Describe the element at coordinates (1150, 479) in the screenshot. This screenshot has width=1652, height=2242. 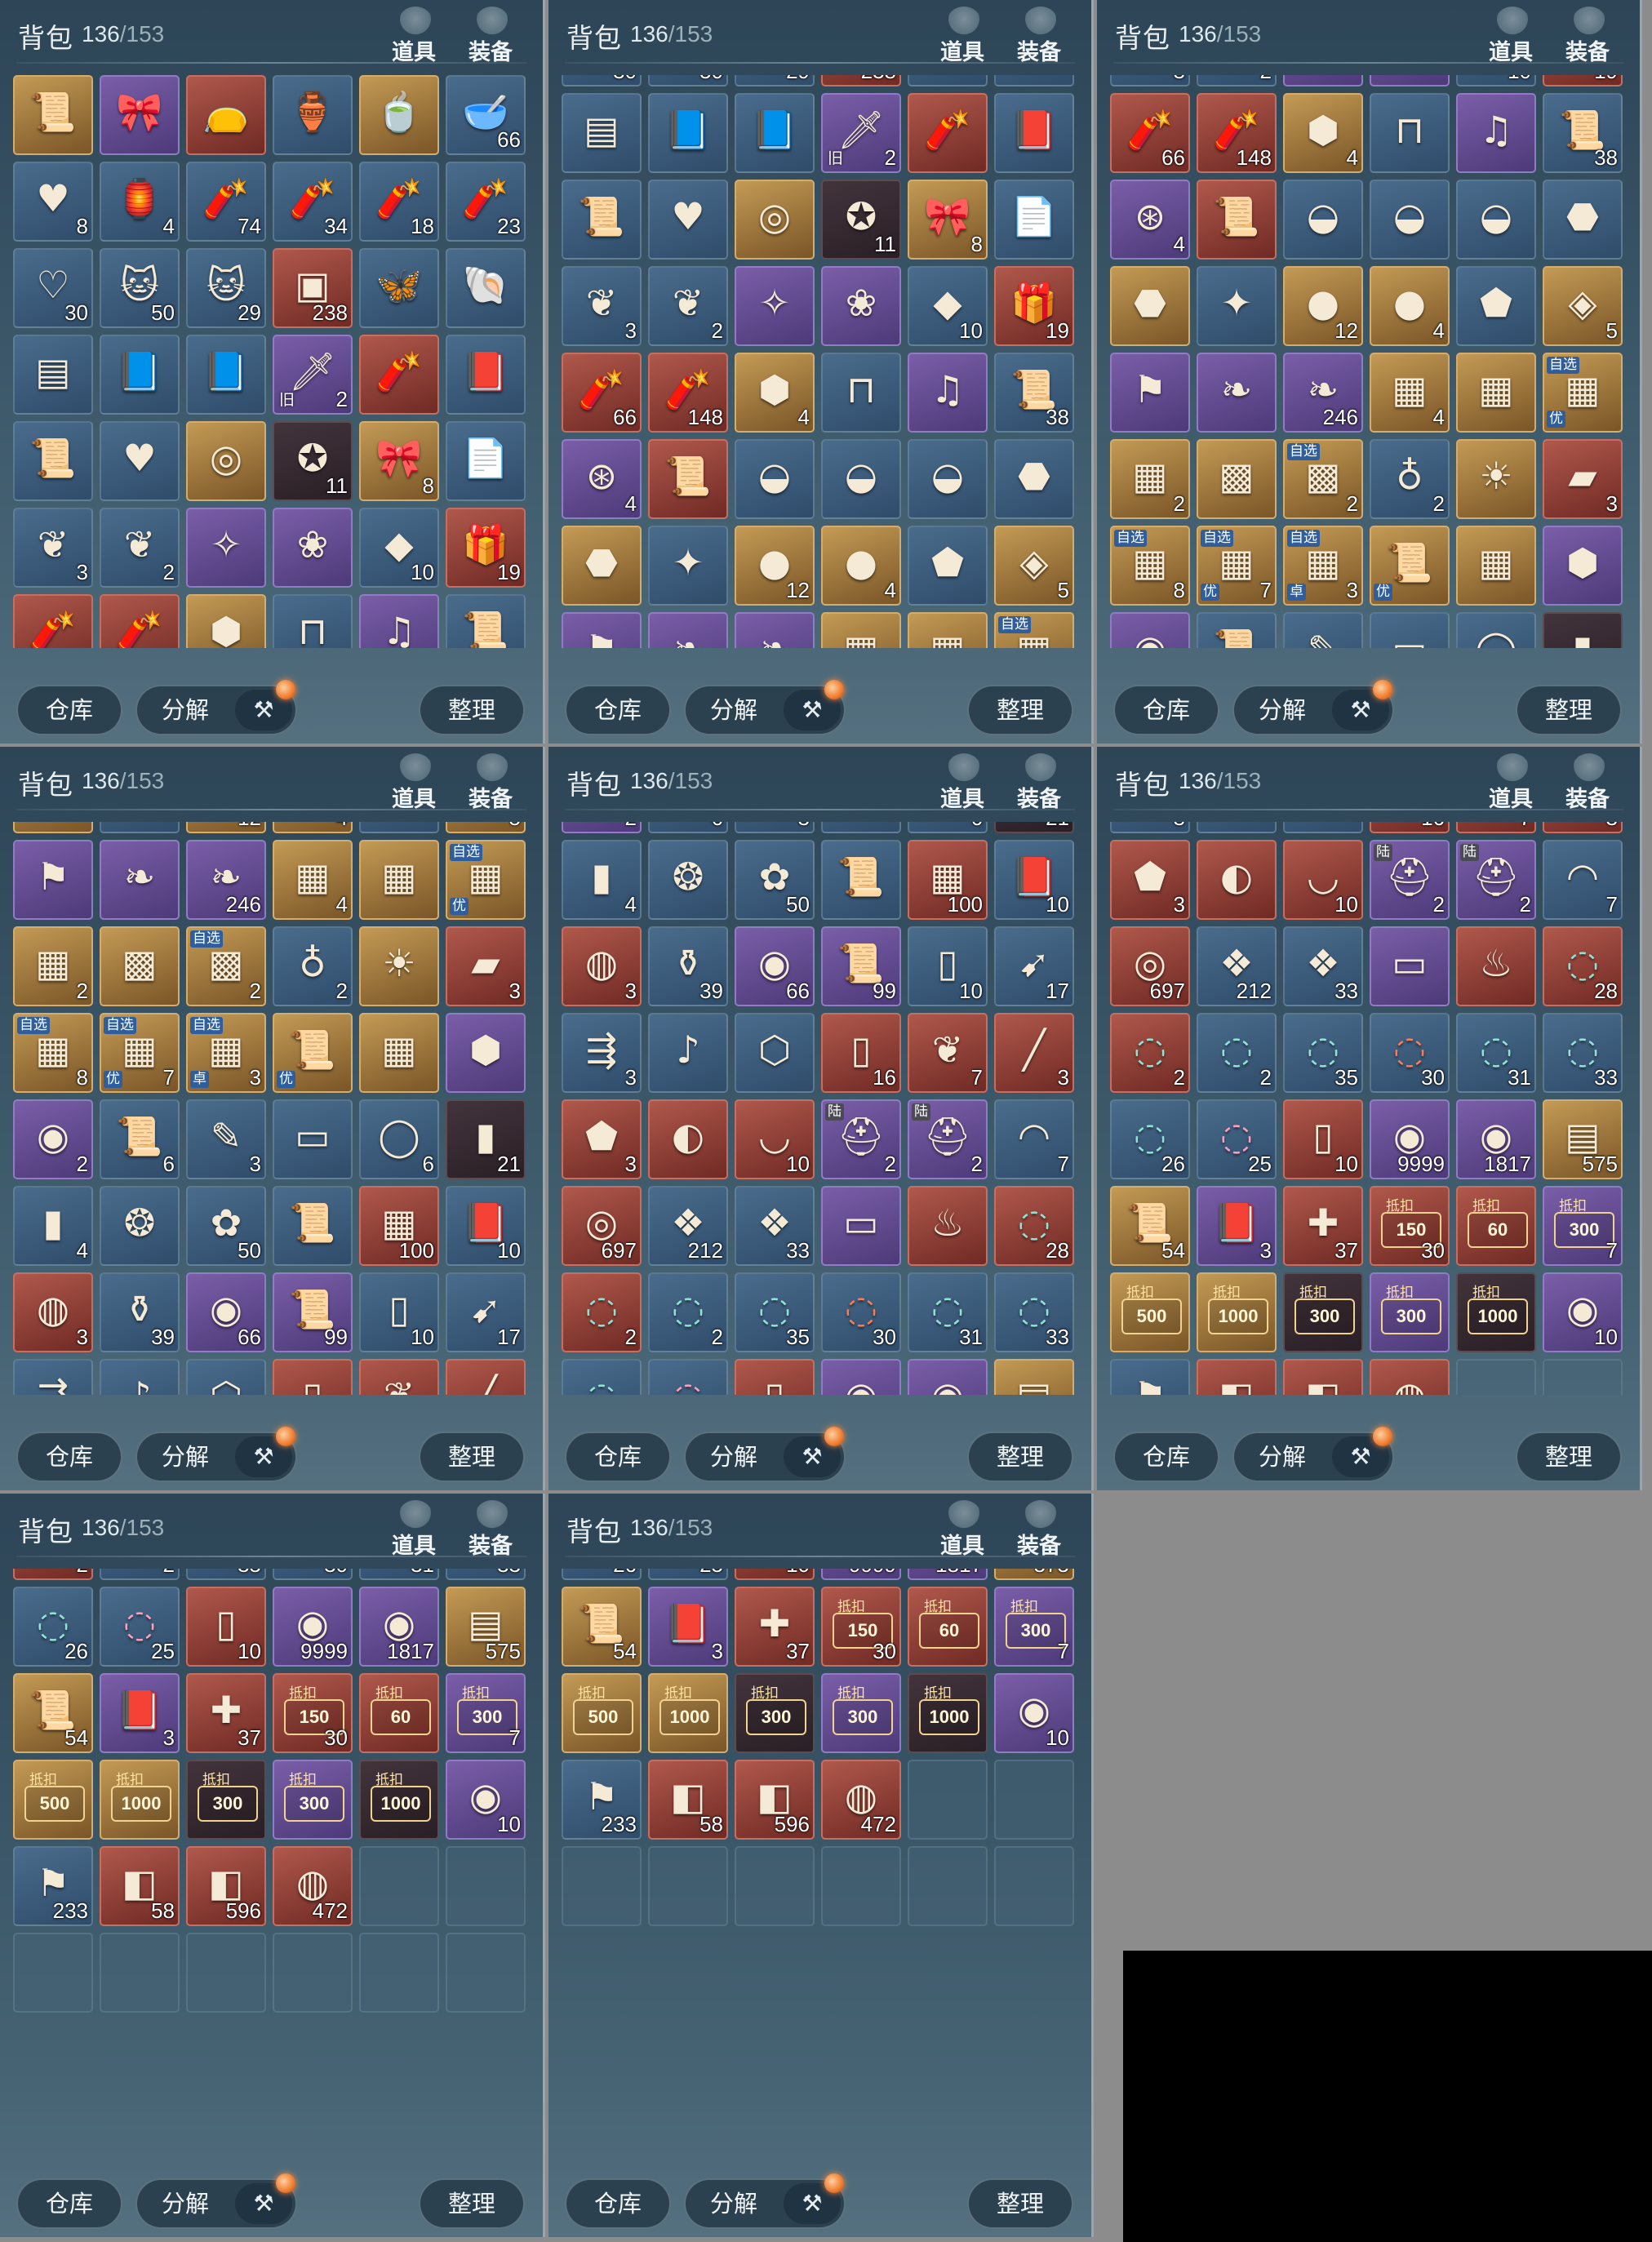
I see `inventory-slot: ▦ 2` at that location.